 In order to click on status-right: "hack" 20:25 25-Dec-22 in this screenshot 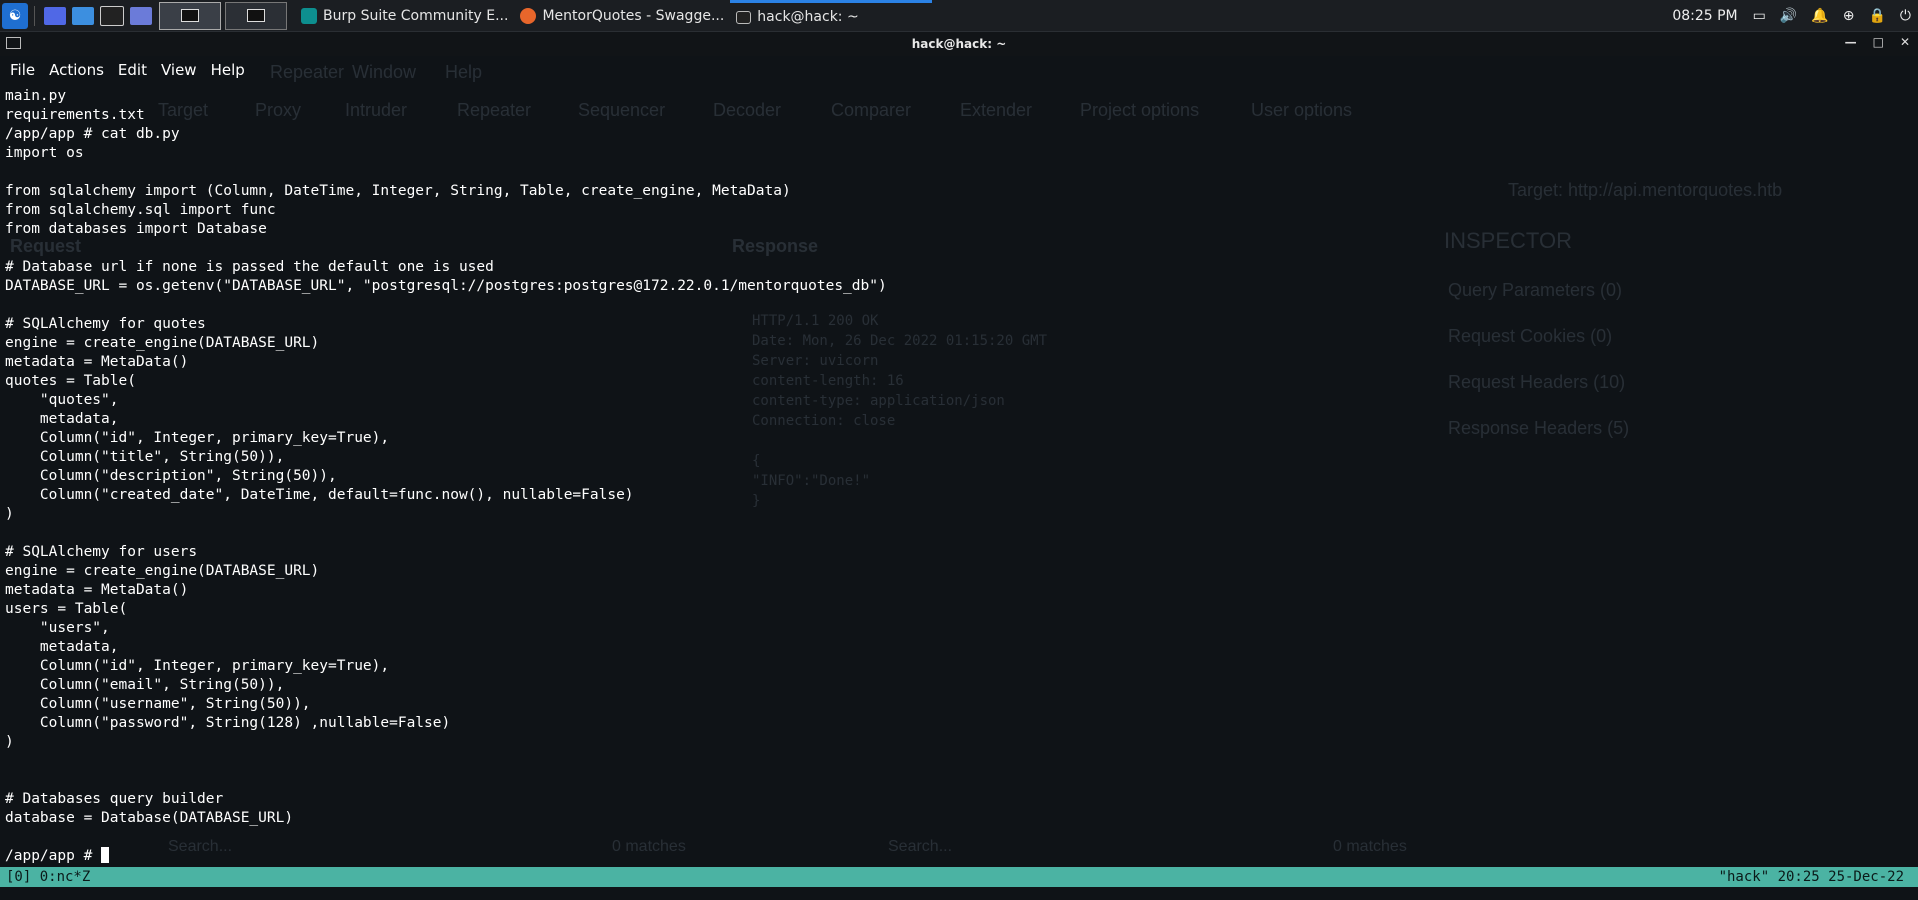, I will do `click(1811, 877)`.